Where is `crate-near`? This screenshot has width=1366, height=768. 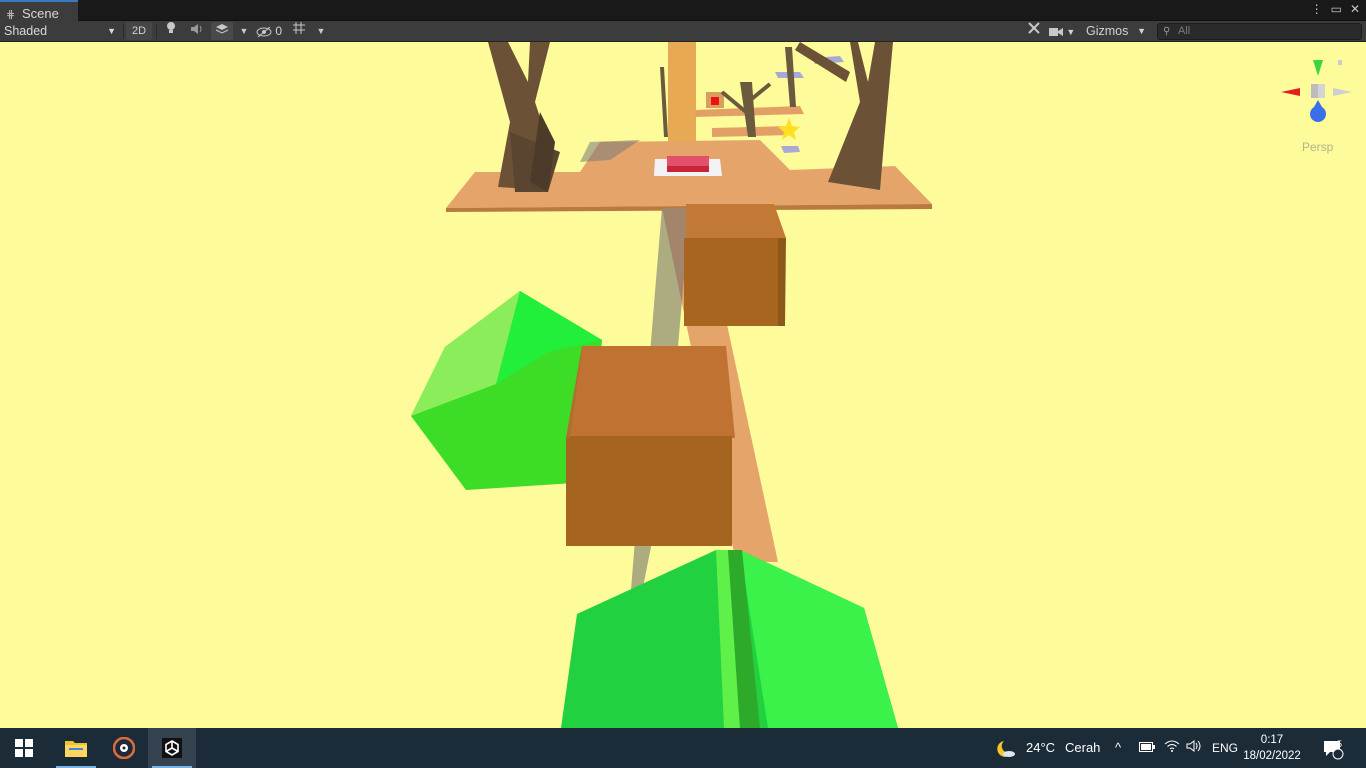 crate-near is located at coordinates (650, 392).